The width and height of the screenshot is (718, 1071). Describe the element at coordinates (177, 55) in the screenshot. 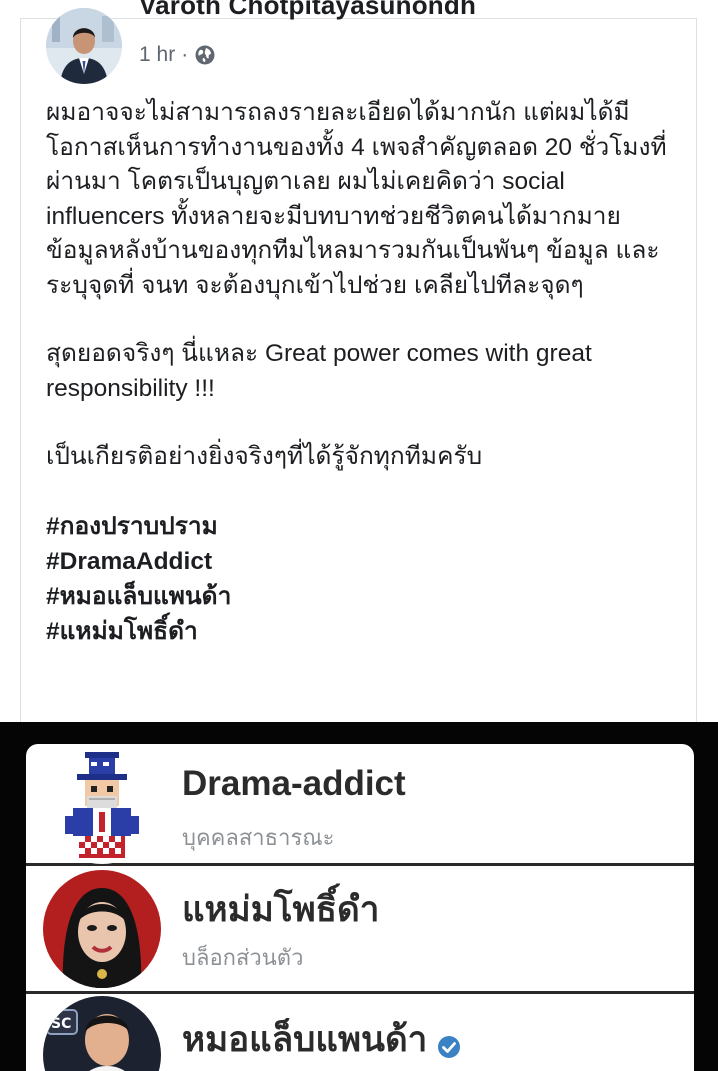

I see `post-meta: 1 hr ·` at that location.